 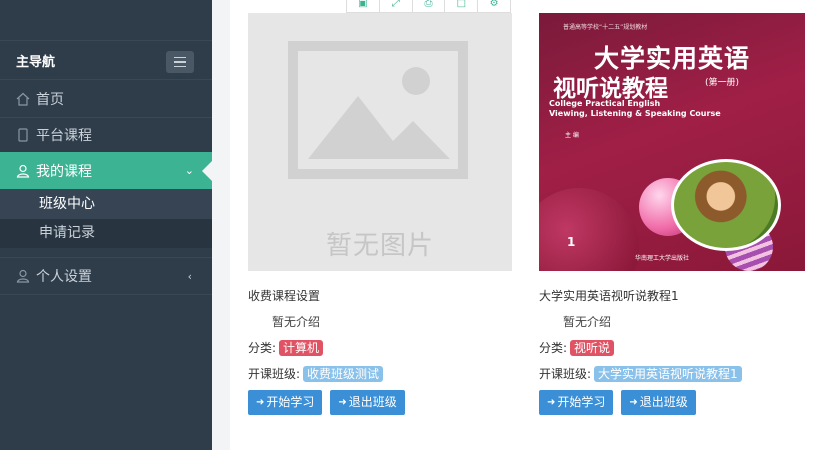 What do you see at coordinates (589, 229) in the screenshot?
I see `decorative-ball` at bounding box center [589, 229].